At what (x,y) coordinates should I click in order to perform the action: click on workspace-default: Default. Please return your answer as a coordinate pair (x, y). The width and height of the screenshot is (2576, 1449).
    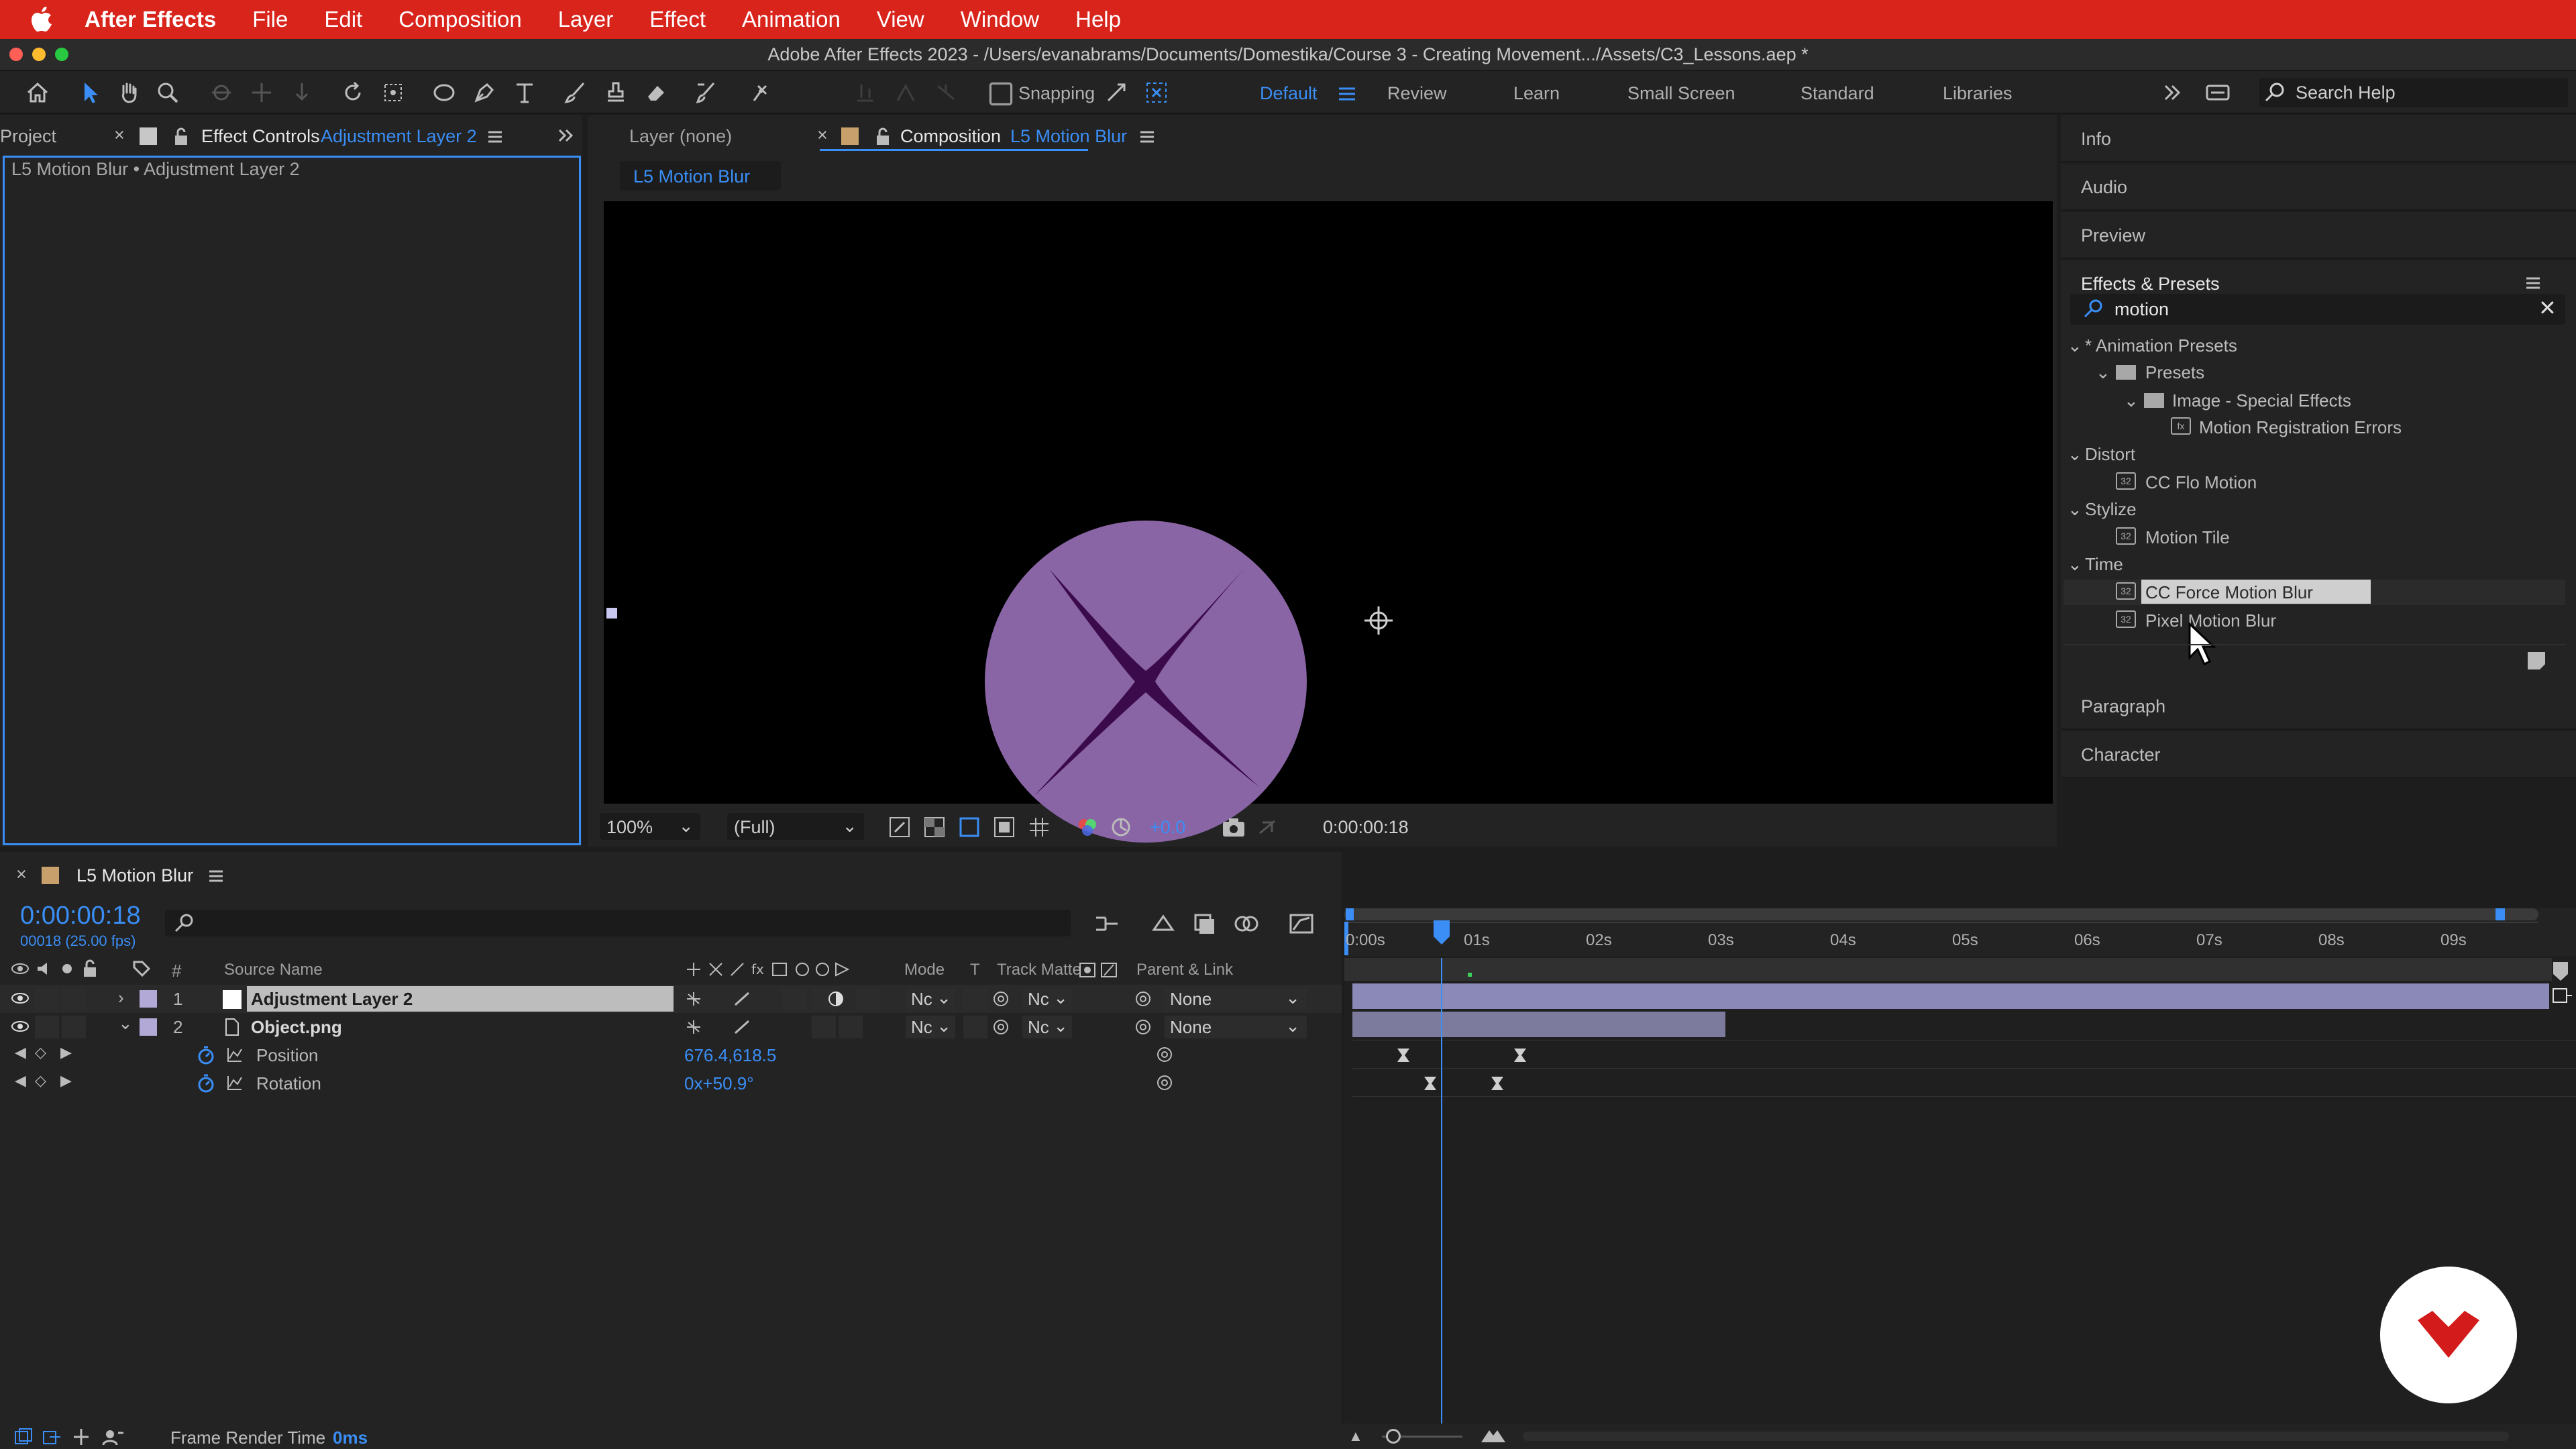
    Looking at the image, I should click on (1289, 93).